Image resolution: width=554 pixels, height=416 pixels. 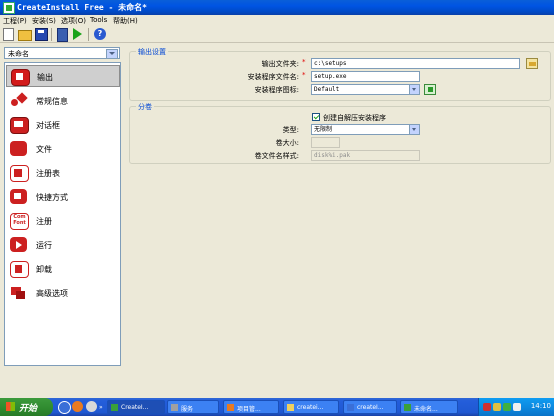 What do you see at coordinates (63, 173) in the screenshot?
I see `nav-item-registry: 注册表` at bounding box center [63, 173].